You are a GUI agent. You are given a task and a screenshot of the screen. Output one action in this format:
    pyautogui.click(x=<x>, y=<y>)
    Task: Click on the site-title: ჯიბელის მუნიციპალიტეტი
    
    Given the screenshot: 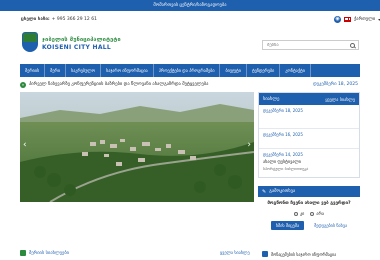 What is the action you would take?
    pyautogui.click(x=81, y=40)
    